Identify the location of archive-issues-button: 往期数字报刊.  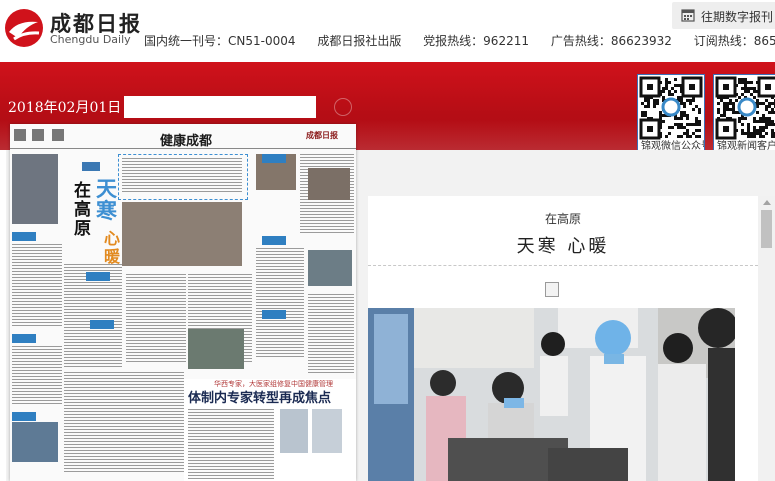
(723, 15).